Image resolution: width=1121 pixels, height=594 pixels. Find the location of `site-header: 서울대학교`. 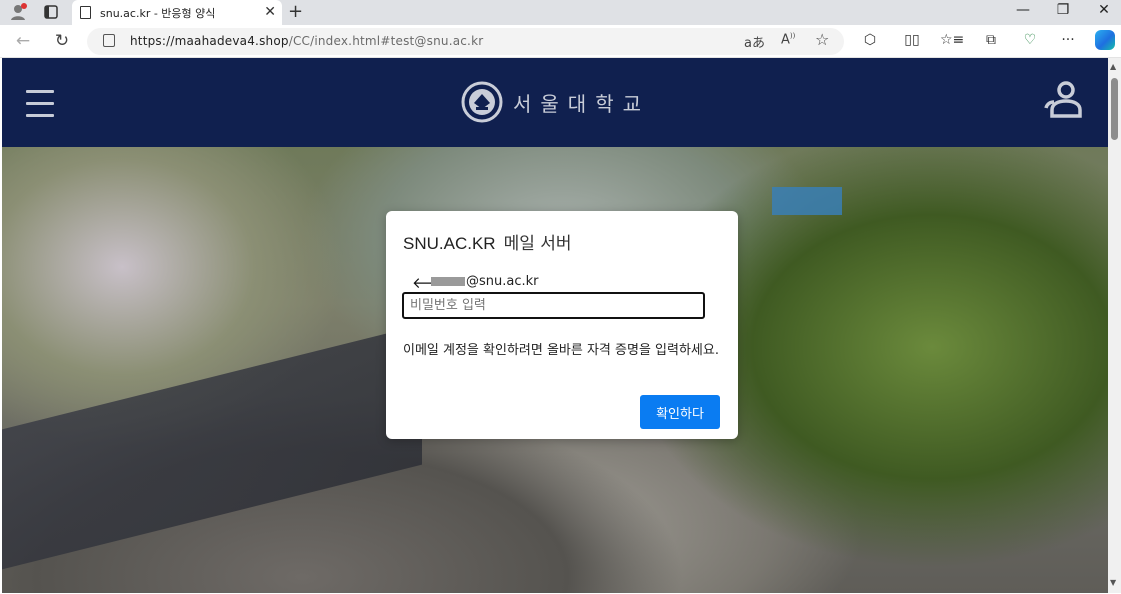

site-header: 서울대학교 is located at coordinates (555, 102).